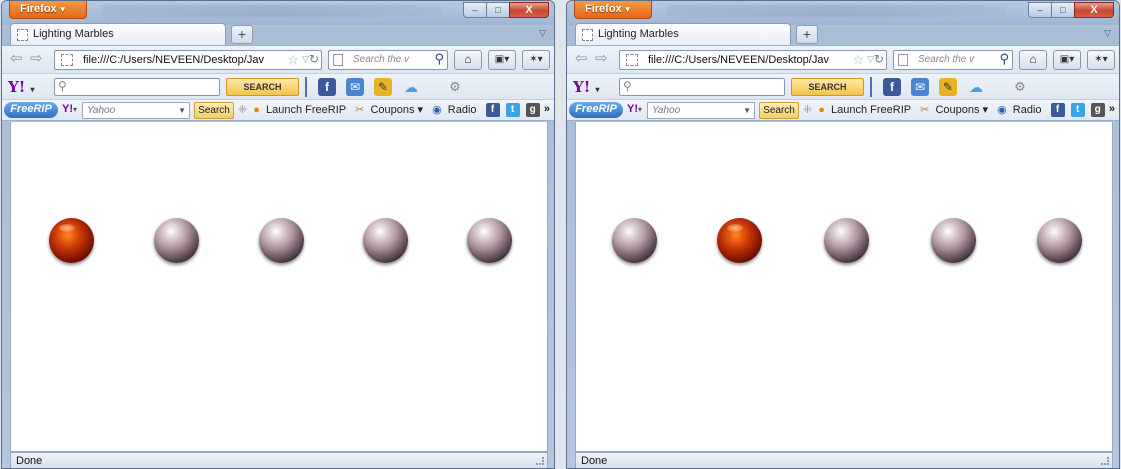 The width and height of the screenshot is (1121, 469). Describe the element at coordinates (462, 110) in the screenshot. I see `radio-label: Radio` at that location.